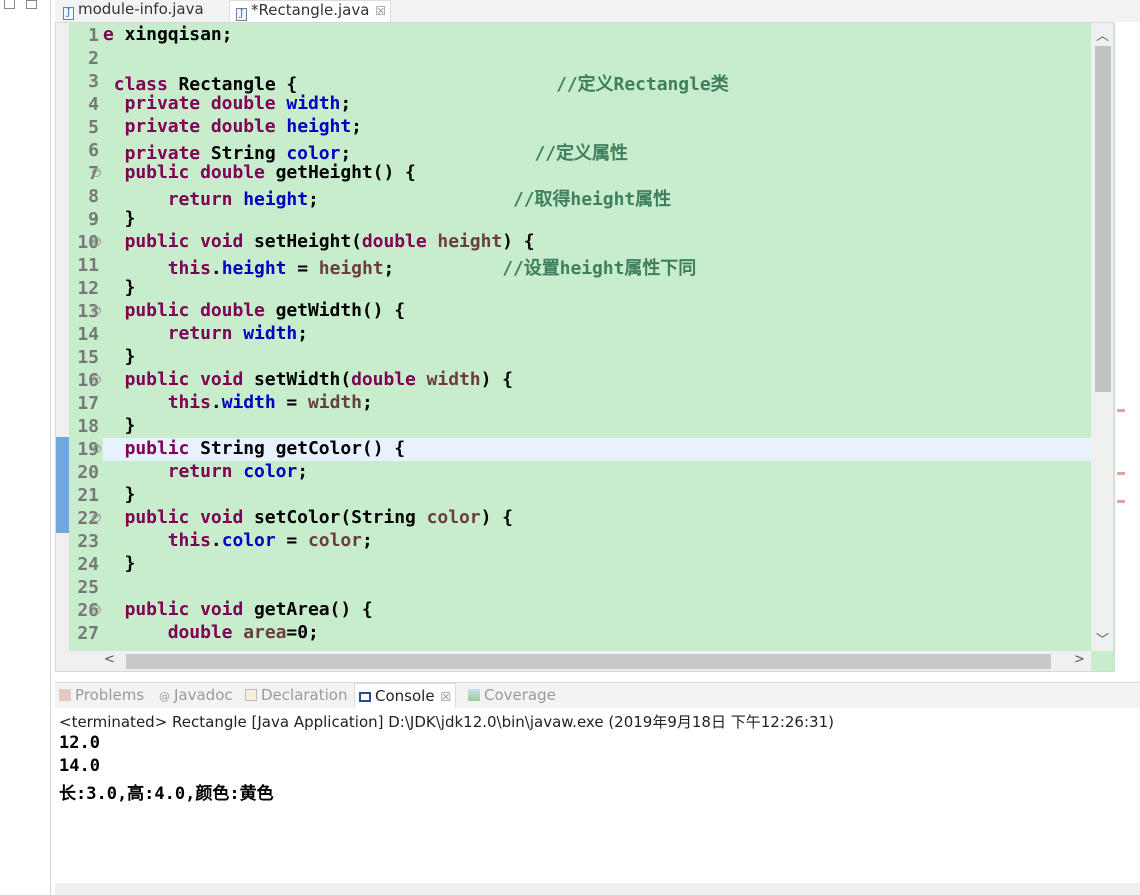 The width and height of the screenshot is (1140, 895). I want to click on scroll-left-icon: <, so click(109, 659).